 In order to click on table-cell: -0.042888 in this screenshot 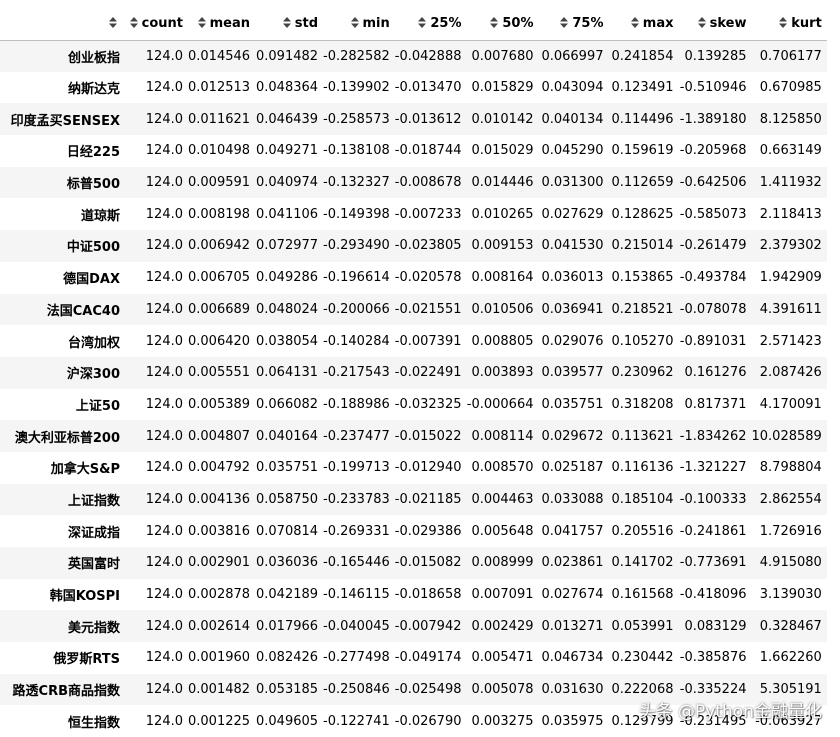, I will do `click(428, 56)`.